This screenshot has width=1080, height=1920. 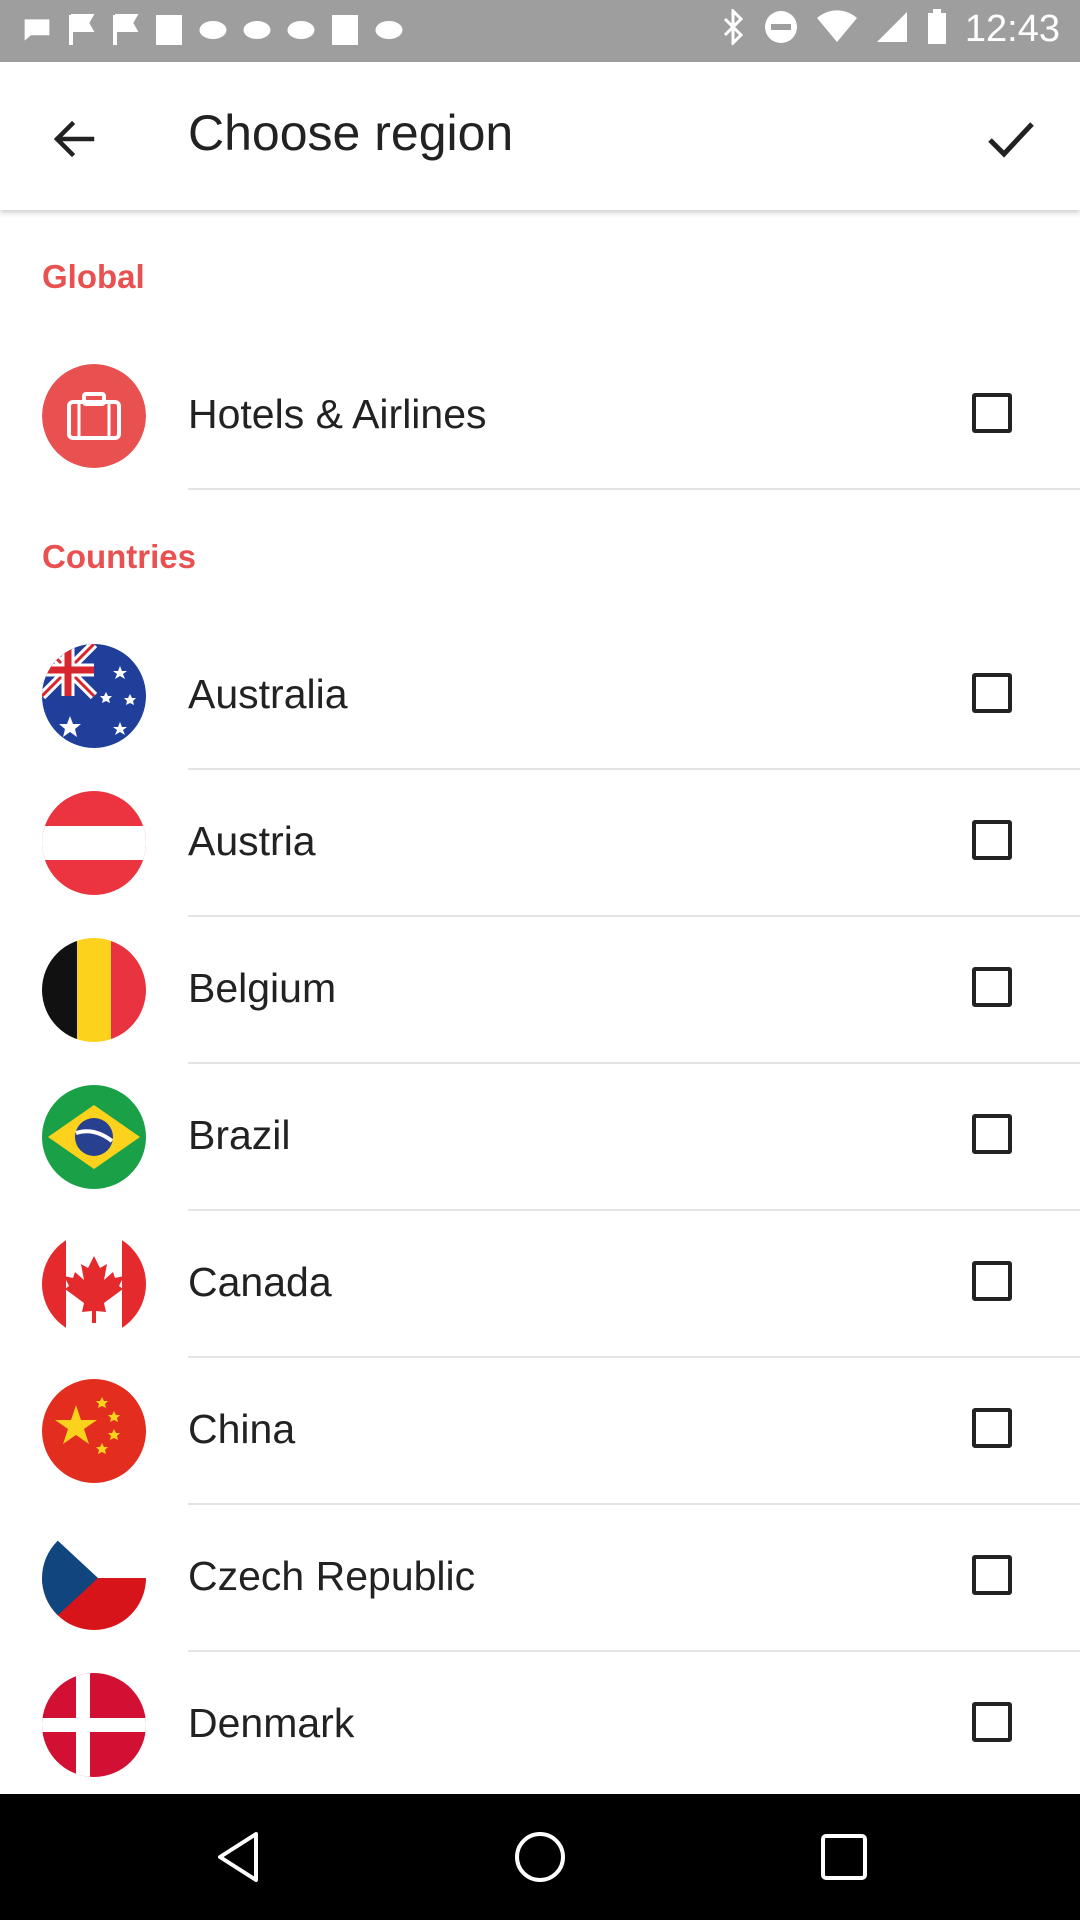 What do you see at coordinates (260, 1282) in the screenshot?
I see `list-item-label: Canada` at bounding box center [260, 1282].